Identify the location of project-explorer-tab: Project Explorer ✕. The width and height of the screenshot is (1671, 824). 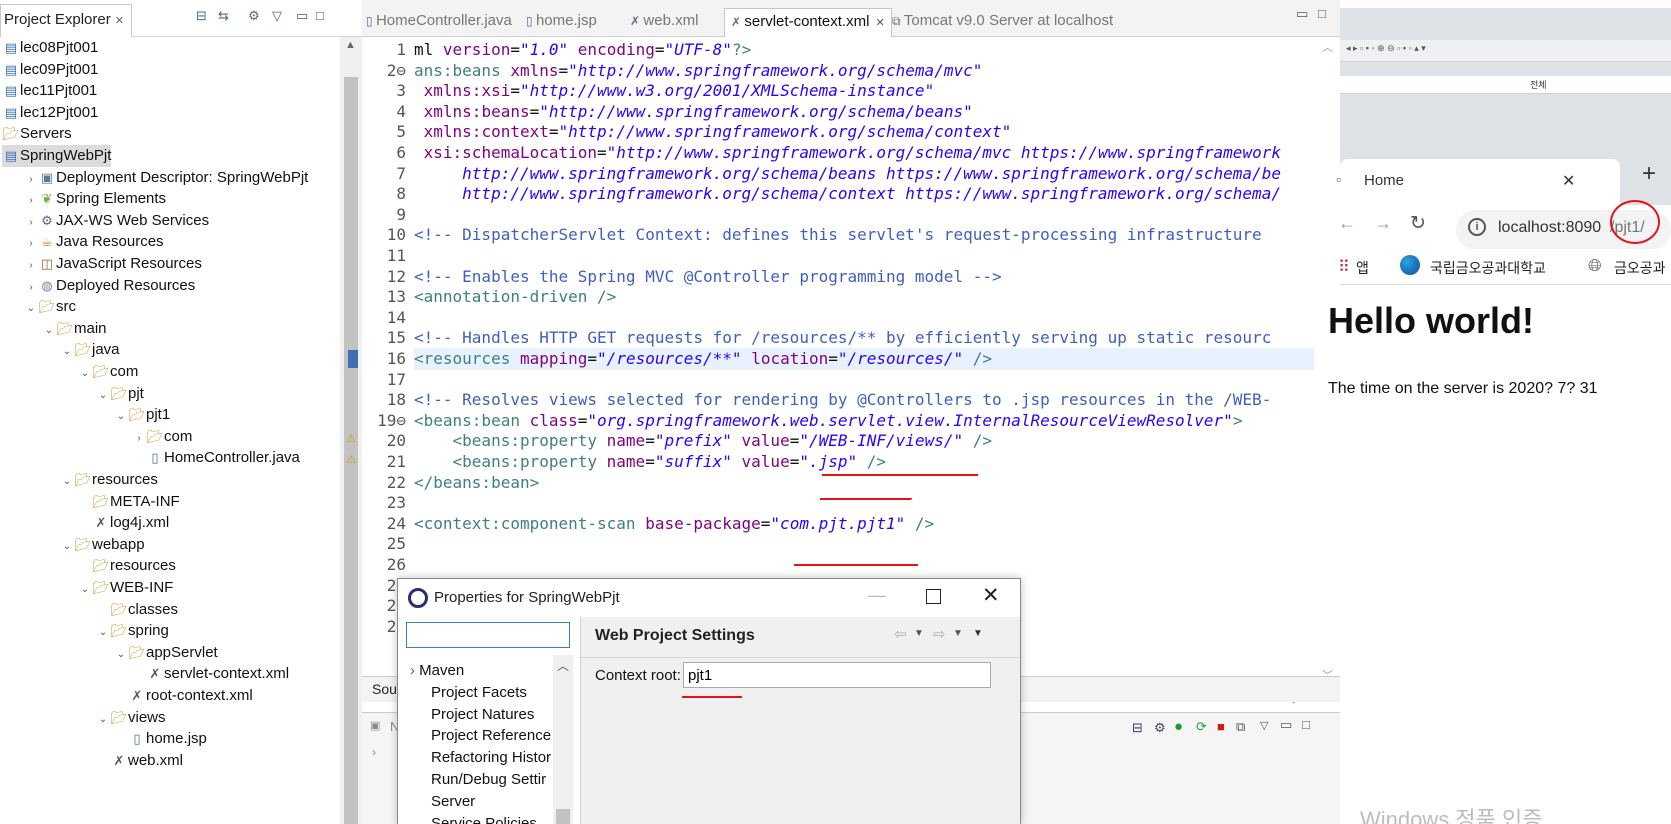
(66, 20).